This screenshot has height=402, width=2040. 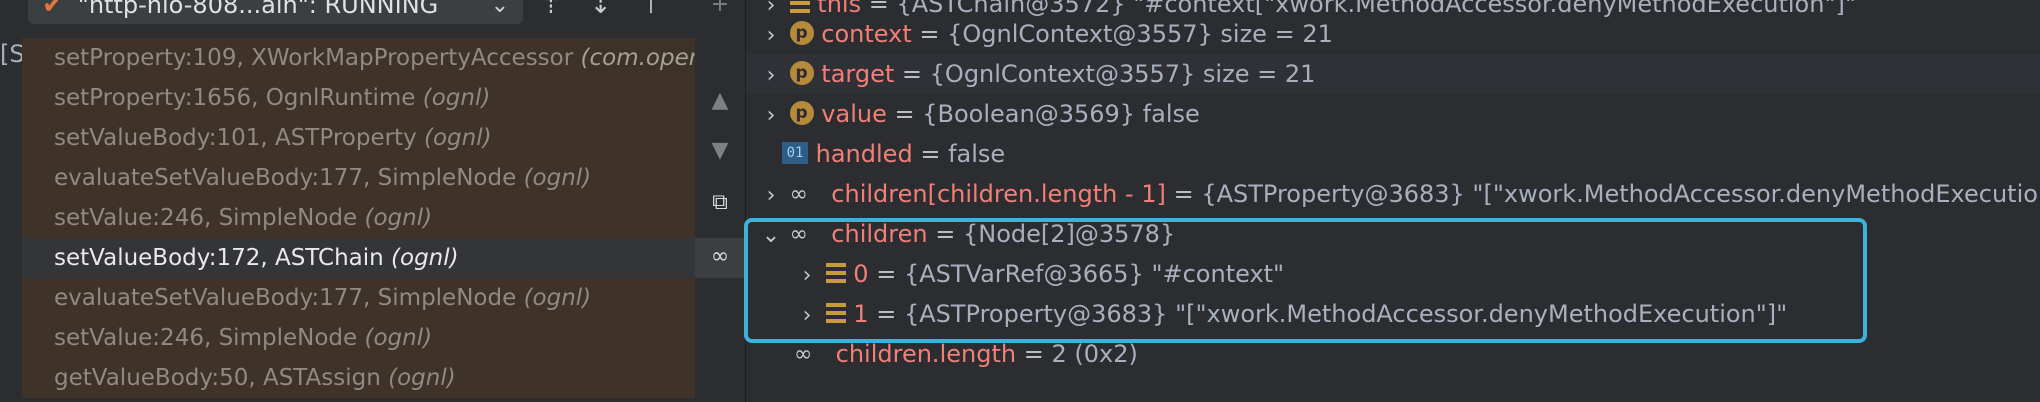 What do you see at coordinates (235, 98) in the screenshot?
I see `frame-method: setProperty:1656, OgnlRuntime` at bounding box center [235, 98].